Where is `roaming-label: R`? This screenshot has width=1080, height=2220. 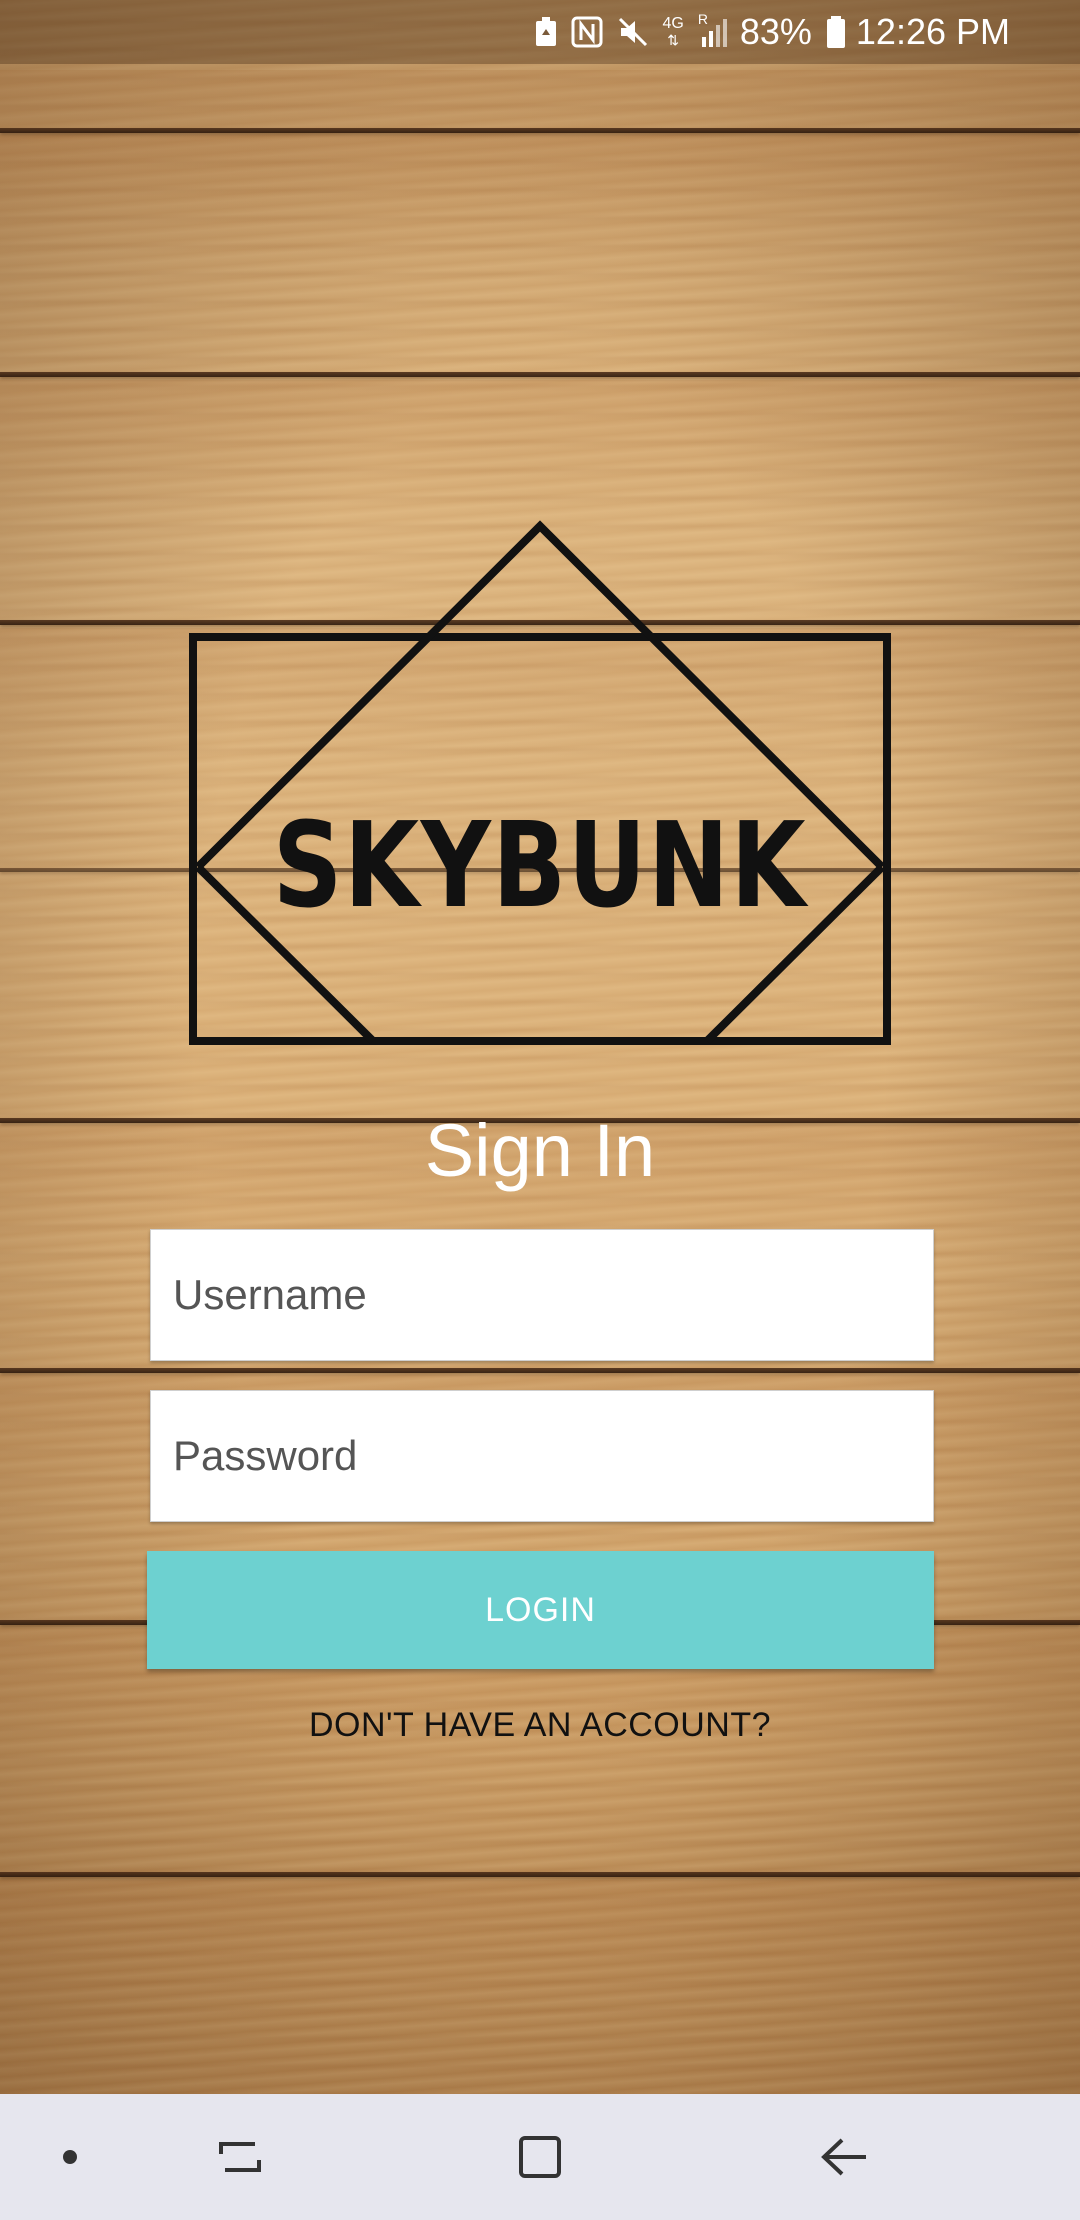
roaming-label: R is located at coordinates (702, 19).